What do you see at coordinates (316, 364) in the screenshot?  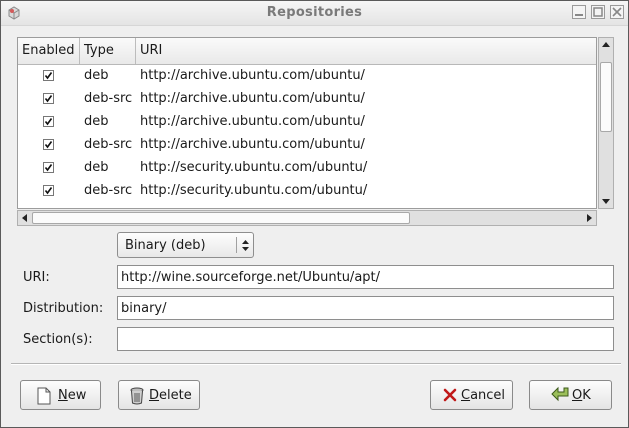 I see `separator` at bounding box center [316, 364].